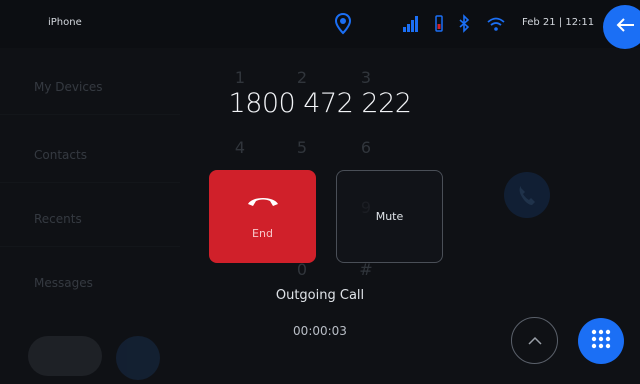  I want to click on keypad-key: 3, so click(366, 77).